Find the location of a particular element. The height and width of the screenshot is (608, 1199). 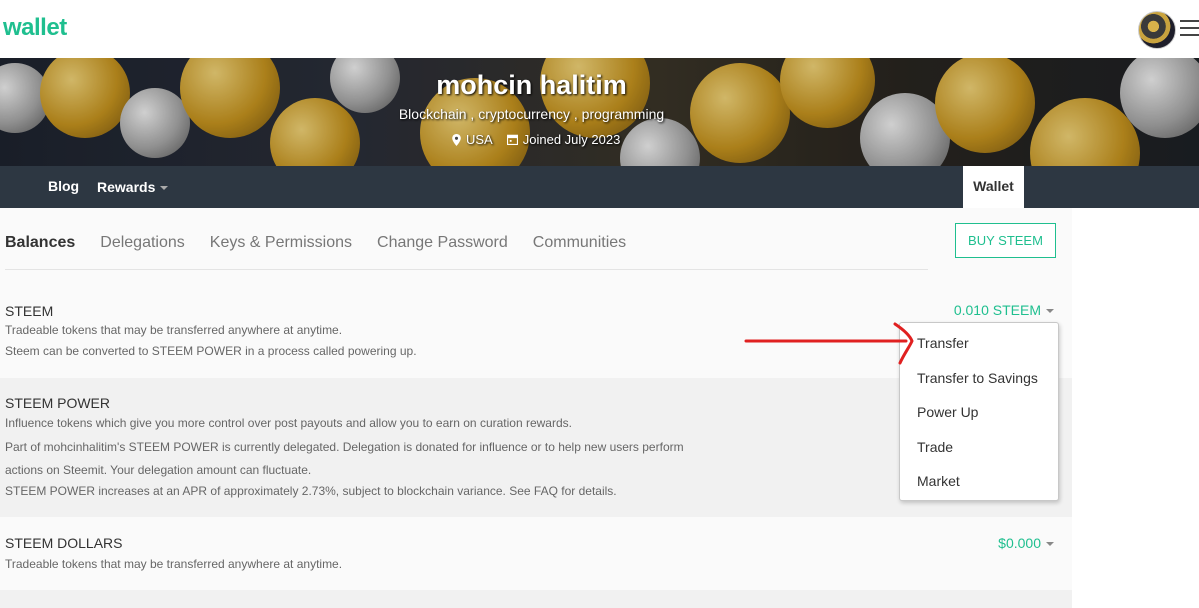

menu-item-trade: Trade is located at coordinates (935, 447).